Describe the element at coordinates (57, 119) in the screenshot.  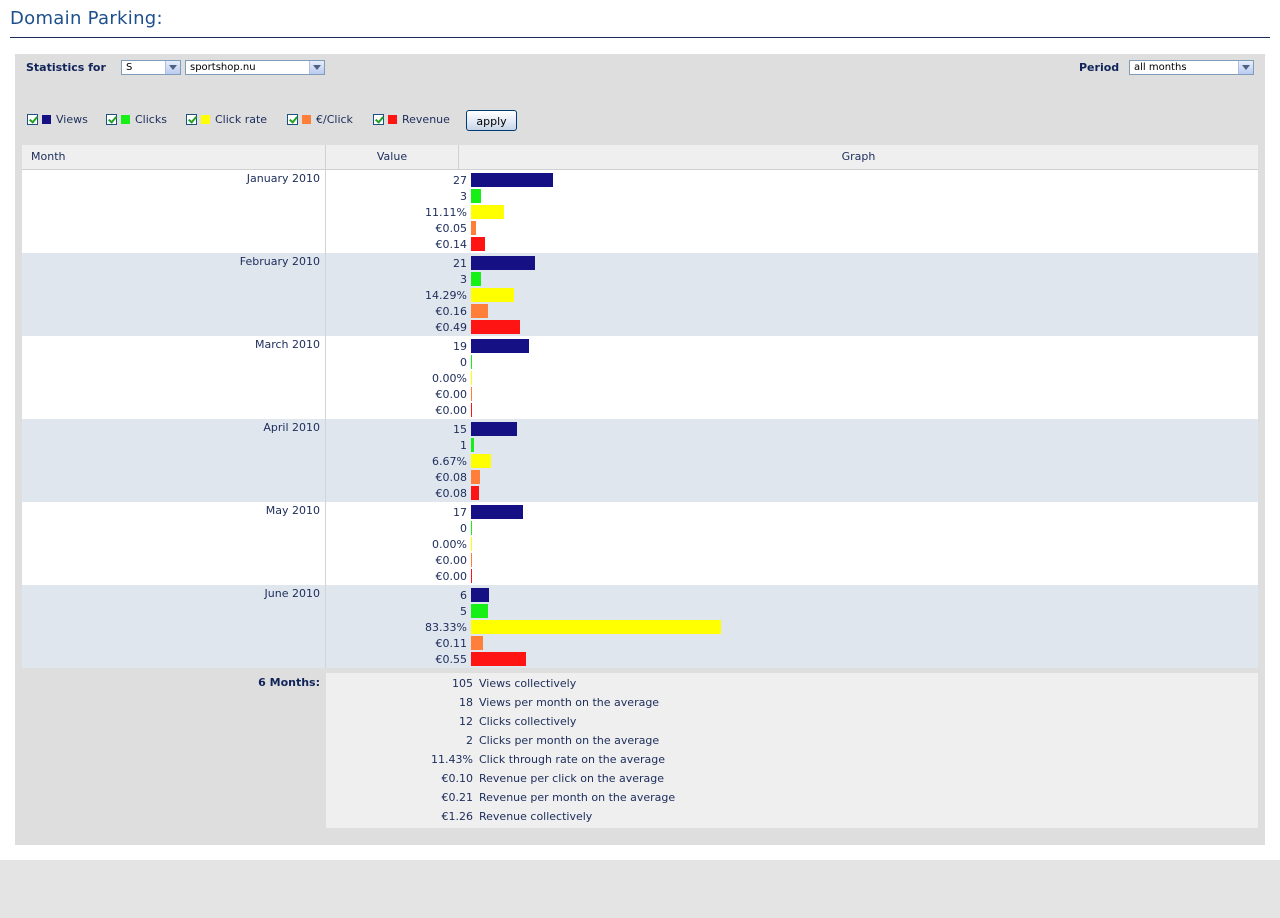
I see `legend-item-0: Views` at that location.